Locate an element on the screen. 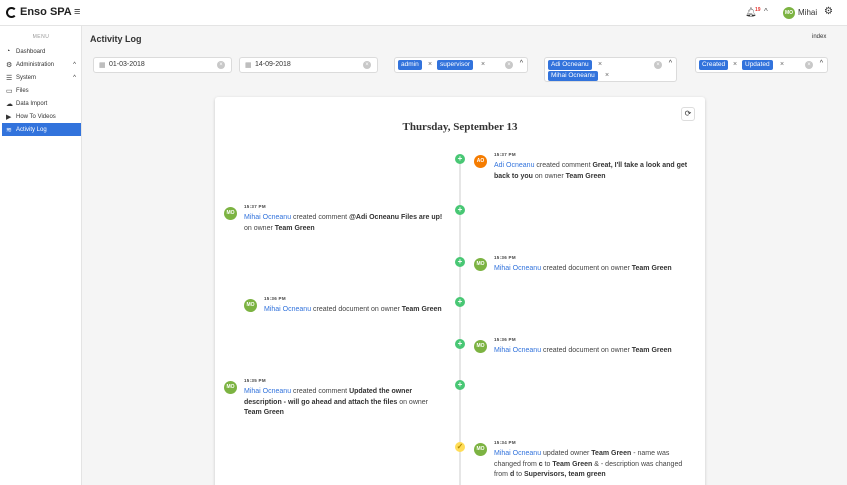 This screenshot has width=847, height=485. users-filter: Adi Ocneanu × Mihai Ocneanu × × ^ is located at coordinates (610, 69).